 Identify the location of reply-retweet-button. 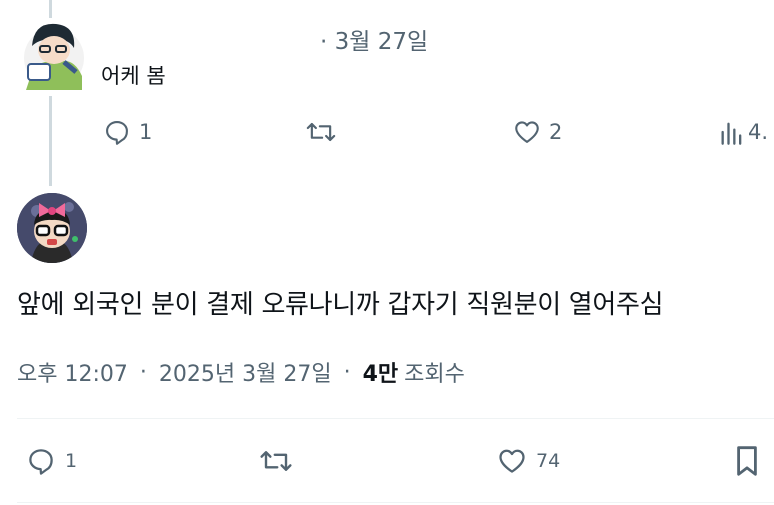
(321, 132).